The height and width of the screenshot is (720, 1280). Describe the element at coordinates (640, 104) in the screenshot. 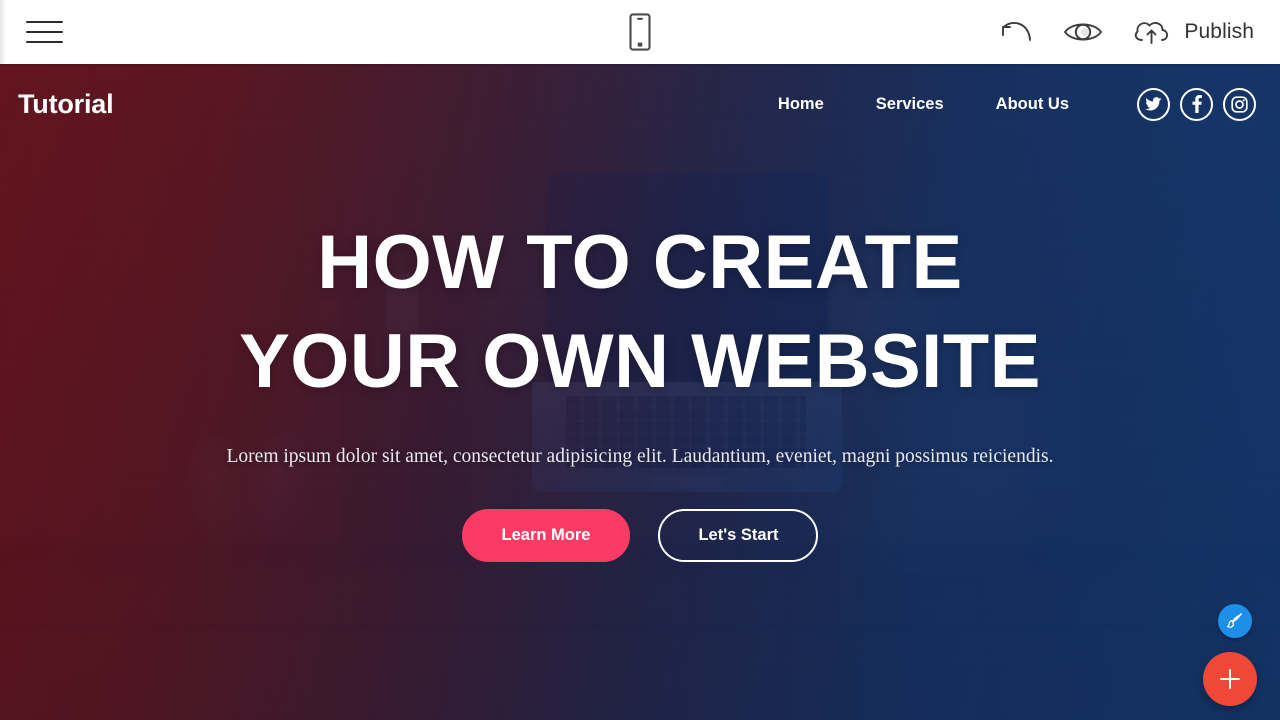

I see `site-navbar: Tutorial Home Services About Us` at that location.